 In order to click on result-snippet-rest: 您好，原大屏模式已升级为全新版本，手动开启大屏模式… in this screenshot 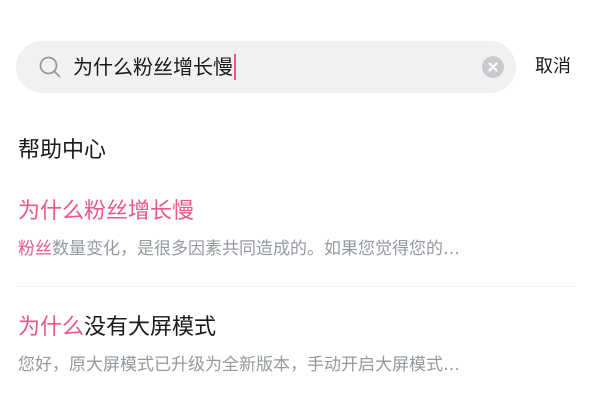, I will do `click(239, 365)`.